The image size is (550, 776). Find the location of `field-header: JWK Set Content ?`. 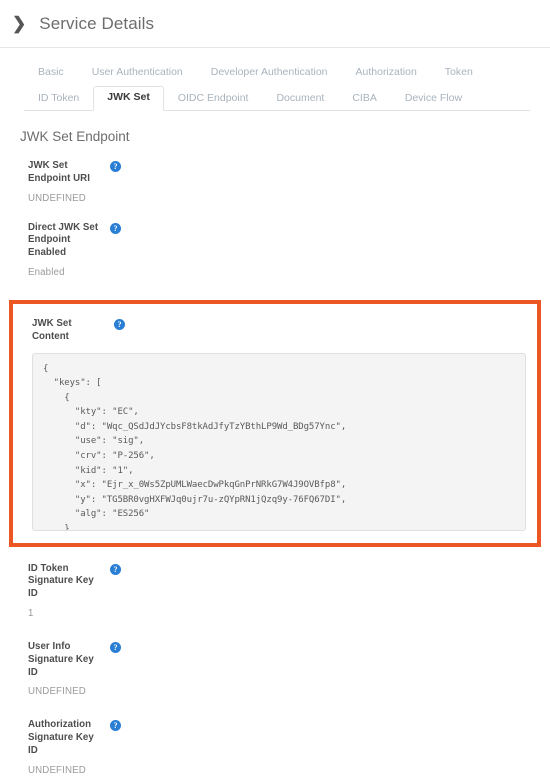

field-header: JWK Set Content ? is located at coordinates (279, 331).